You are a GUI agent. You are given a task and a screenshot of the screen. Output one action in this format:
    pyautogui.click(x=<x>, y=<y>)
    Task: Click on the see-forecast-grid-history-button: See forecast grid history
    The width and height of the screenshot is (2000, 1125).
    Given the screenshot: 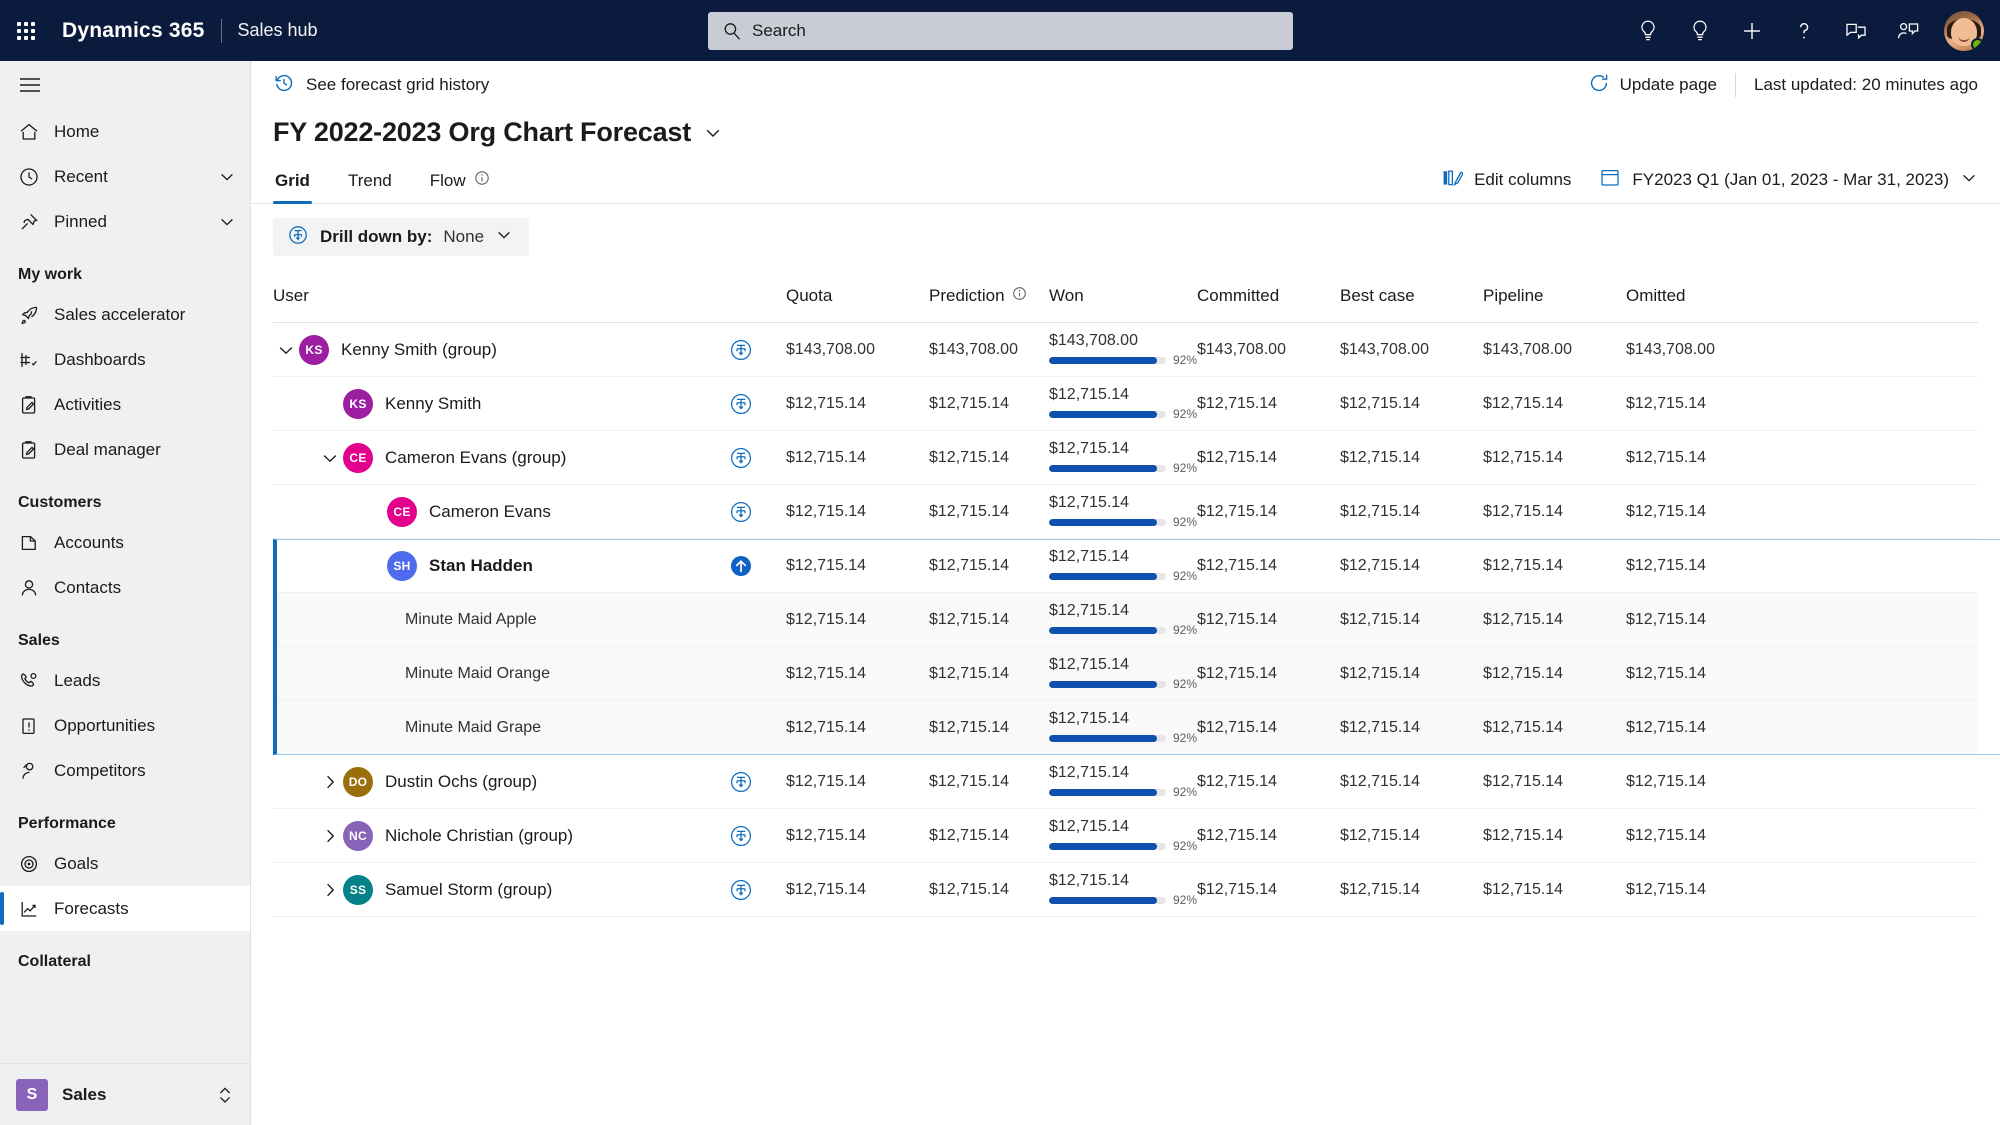 What is the action you would take?
    pyautogui.click(x=381, y=85)
    